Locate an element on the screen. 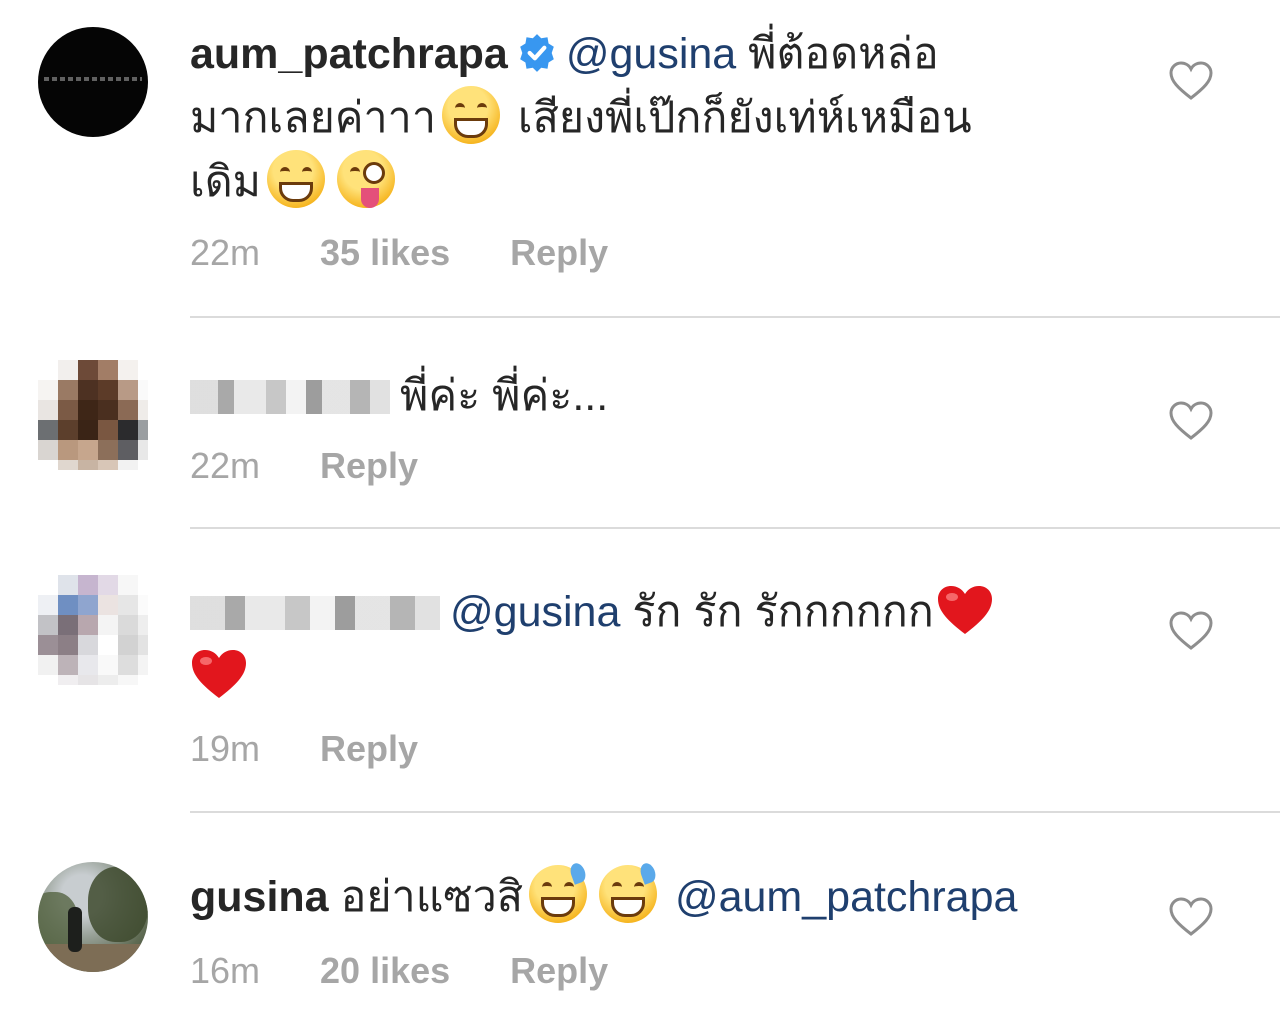  comment-username: gusina is located at coordinates (259, 897).